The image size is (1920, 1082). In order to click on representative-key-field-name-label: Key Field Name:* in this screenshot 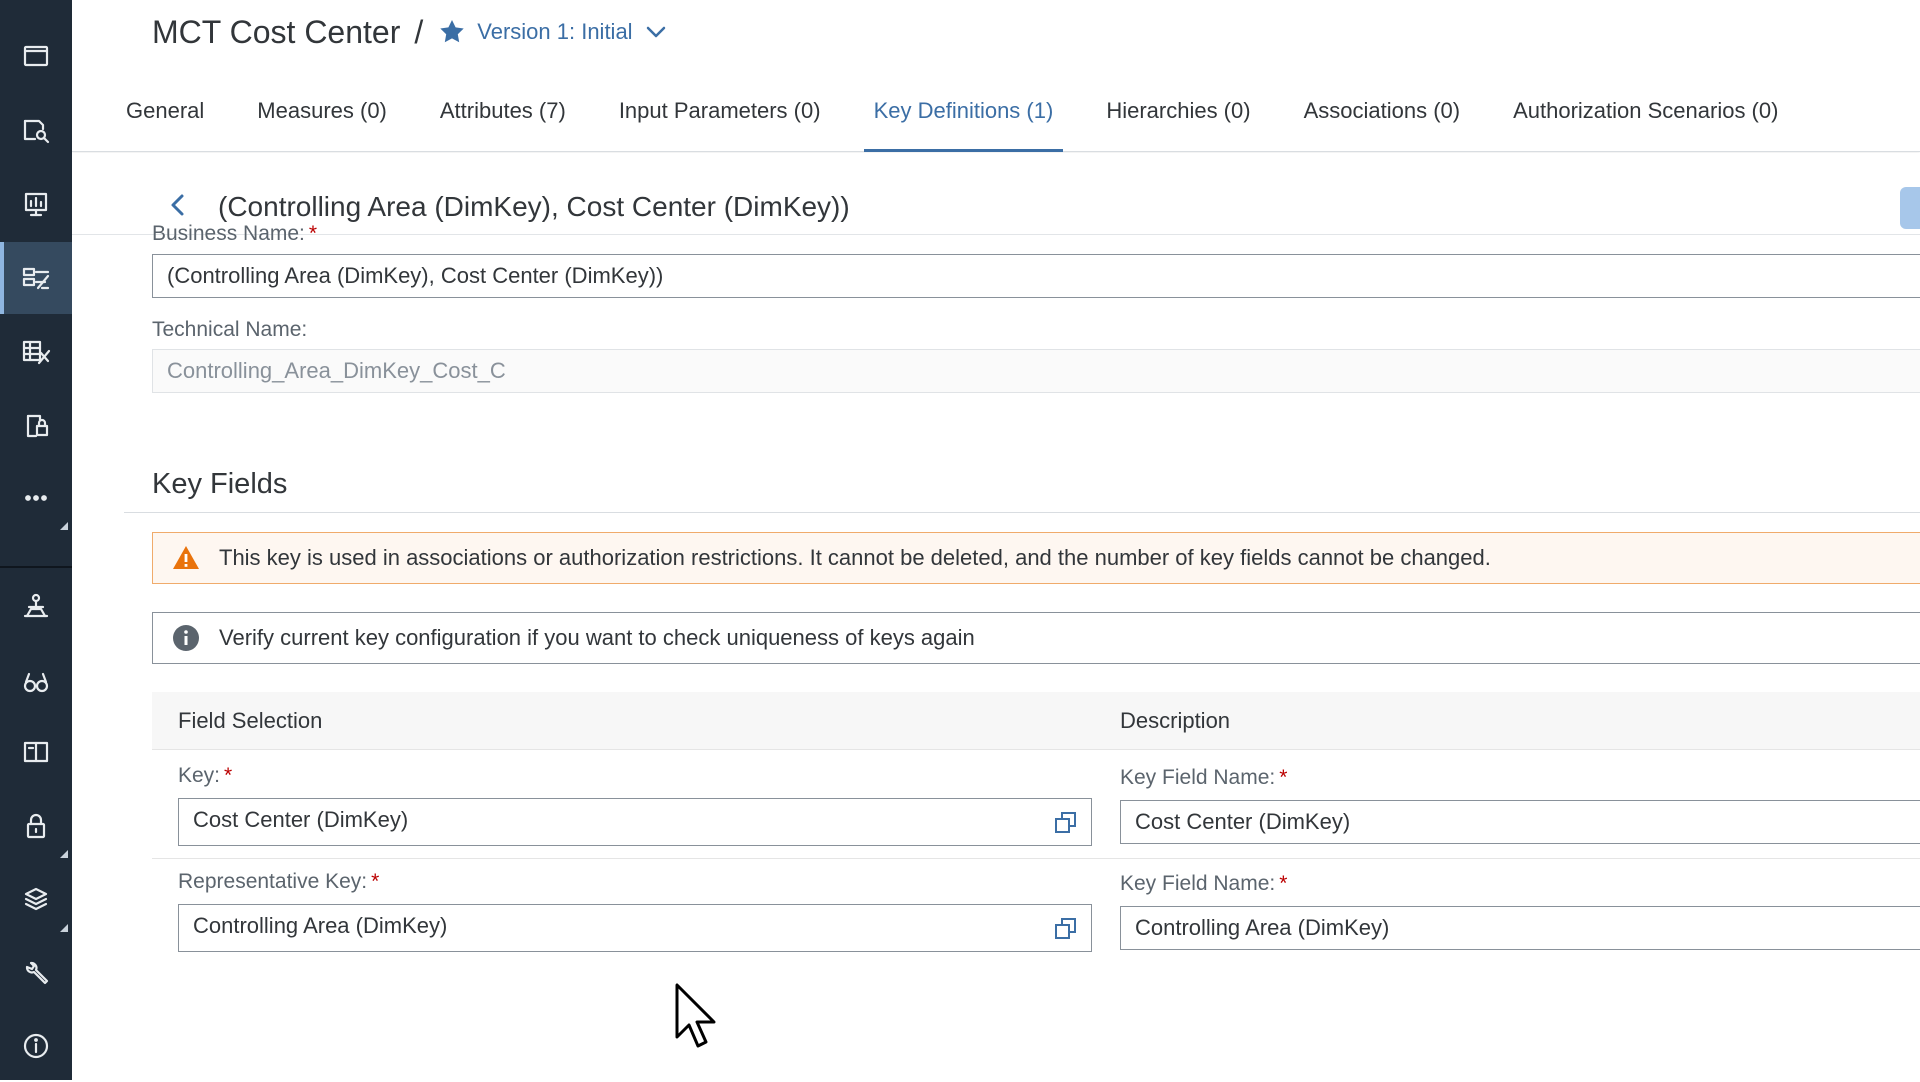, I will do `click(1203, 884)`.